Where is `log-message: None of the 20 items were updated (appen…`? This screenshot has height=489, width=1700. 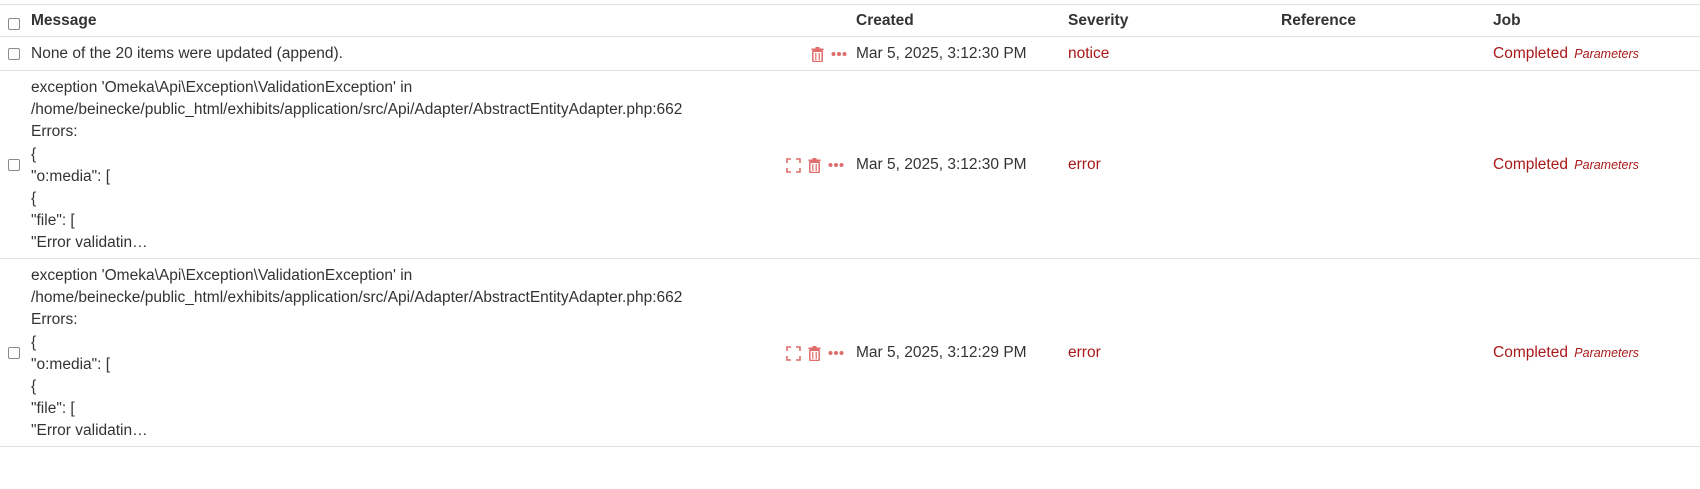
log-message: None of the 20 items were updated (appen… is located at coordinates (187, 54).